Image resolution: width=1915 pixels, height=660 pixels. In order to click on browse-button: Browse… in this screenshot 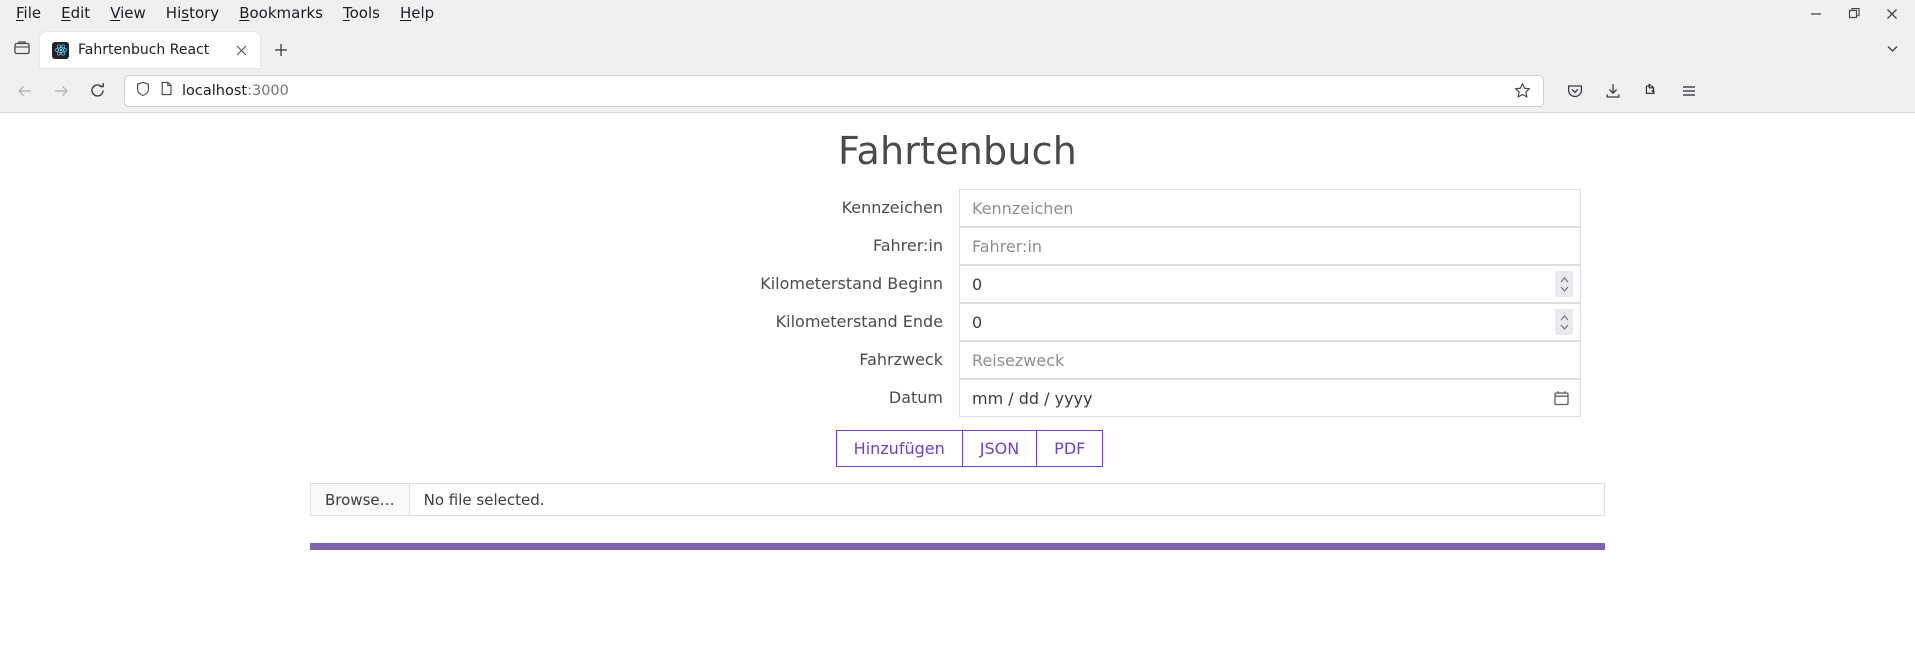, I will do `click(360, 499)`.